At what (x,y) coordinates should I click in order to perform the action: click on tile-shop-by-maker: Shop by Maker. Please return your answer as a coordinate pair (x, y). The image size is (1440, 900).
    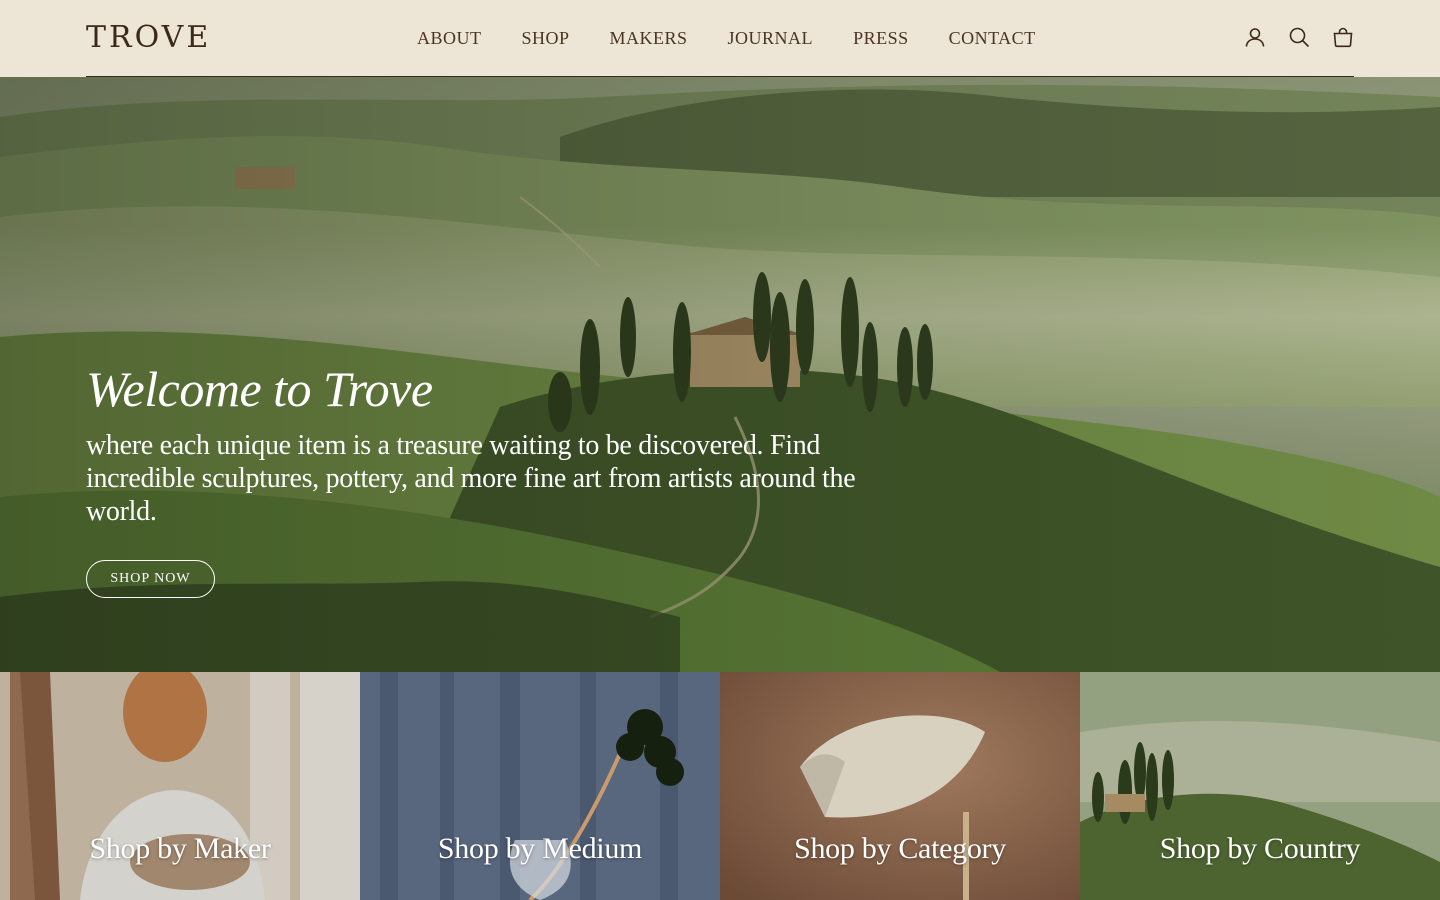
    Looking at the image, I should click on (180, 786).